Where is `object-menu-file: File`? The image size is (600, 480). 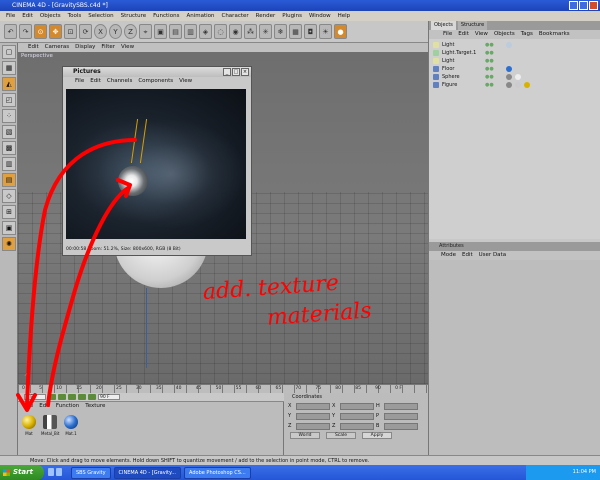 object-menu-file: File is located at coordinates (447, 34).